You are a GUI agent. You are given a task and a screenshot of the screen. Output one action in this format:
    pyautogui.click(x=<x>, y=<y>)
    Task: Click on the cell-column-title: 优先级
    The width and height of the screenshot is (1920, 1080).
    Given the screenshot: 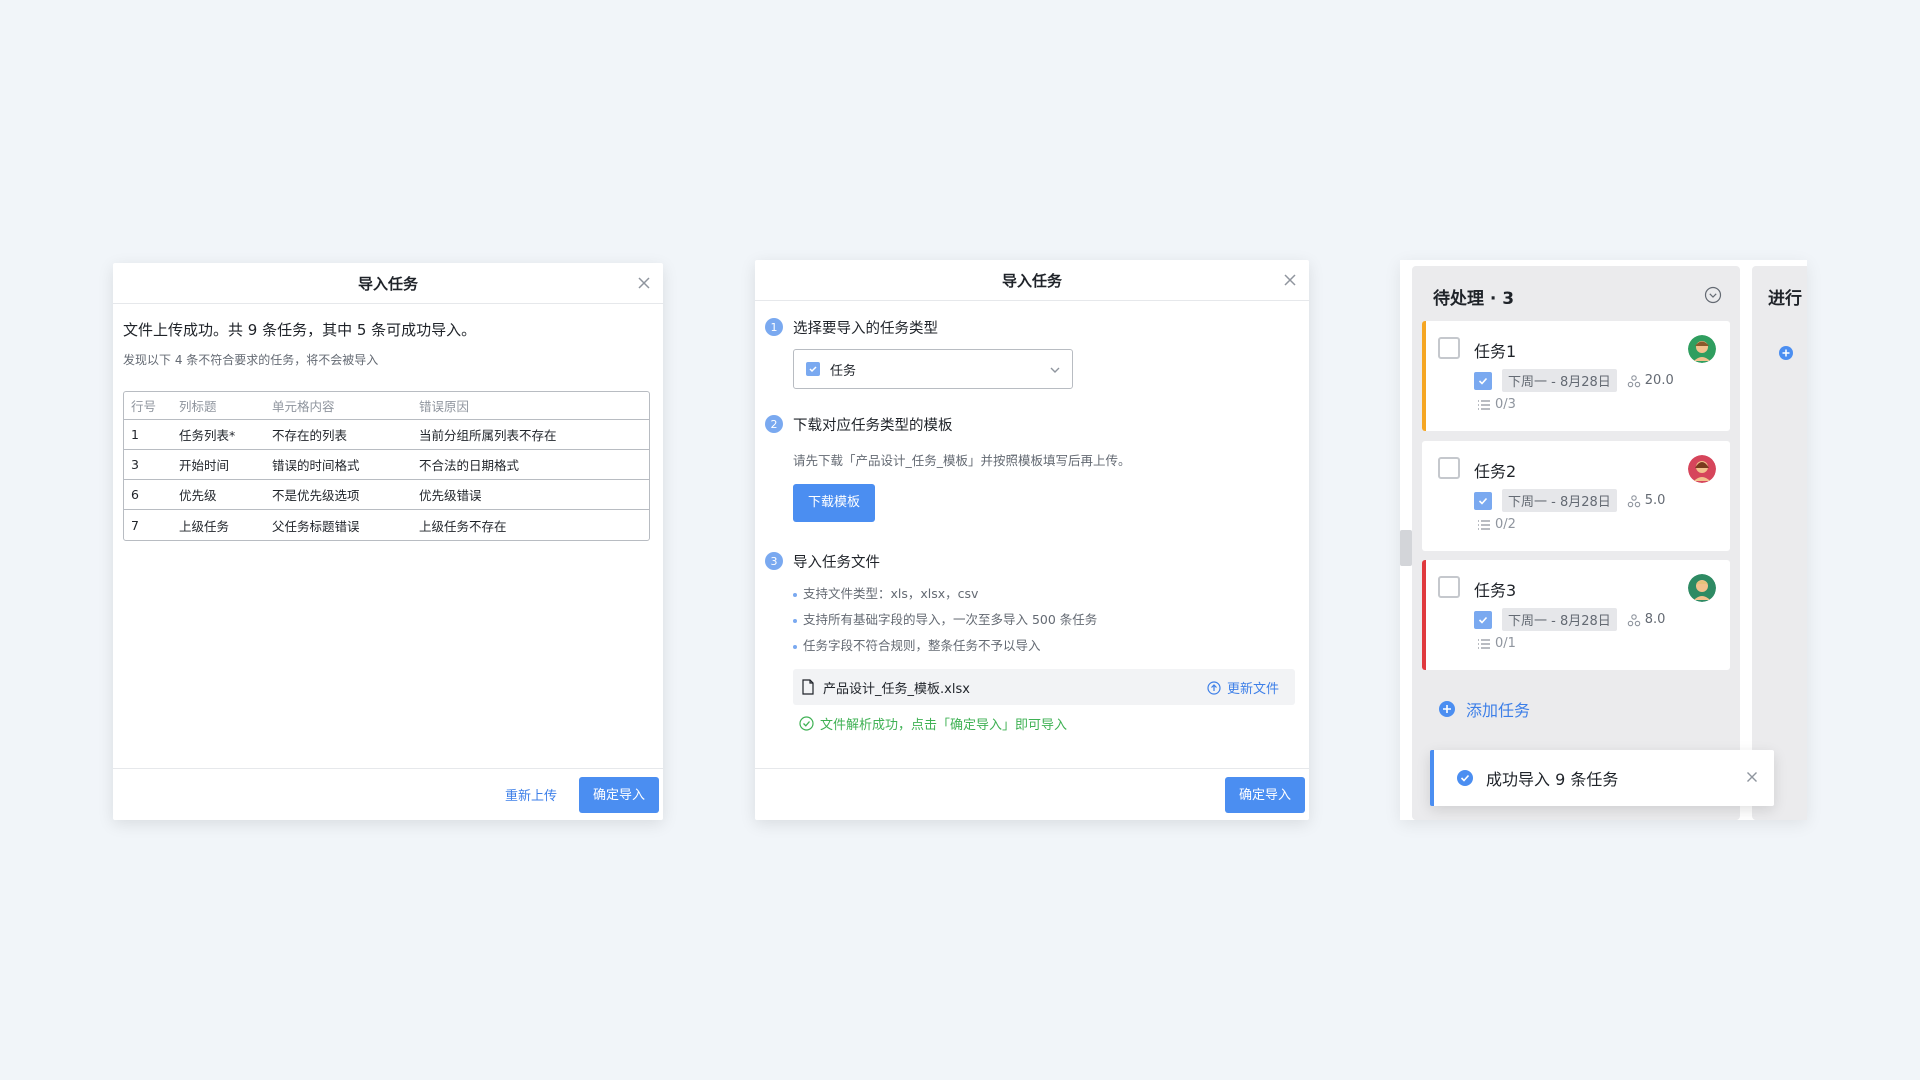 What is the action you would take?
    pyautogui.click(x=218, y=495)
    